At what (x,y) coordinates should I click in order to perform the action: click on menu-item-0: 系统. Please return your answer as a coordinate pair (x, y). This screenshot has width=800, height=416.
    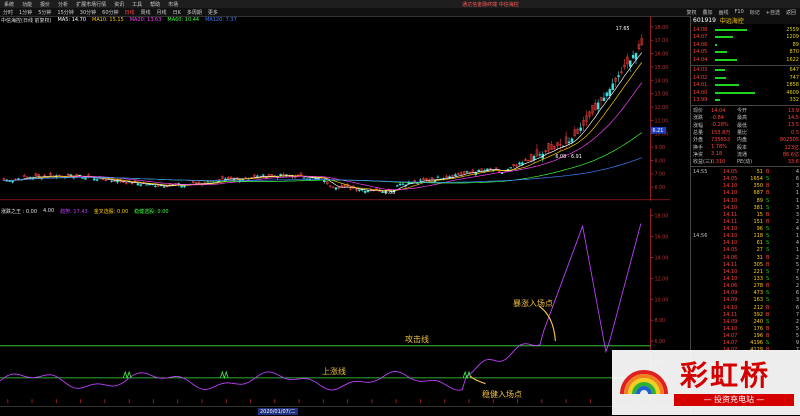
    Looking at the image, I should click on (9, 4).